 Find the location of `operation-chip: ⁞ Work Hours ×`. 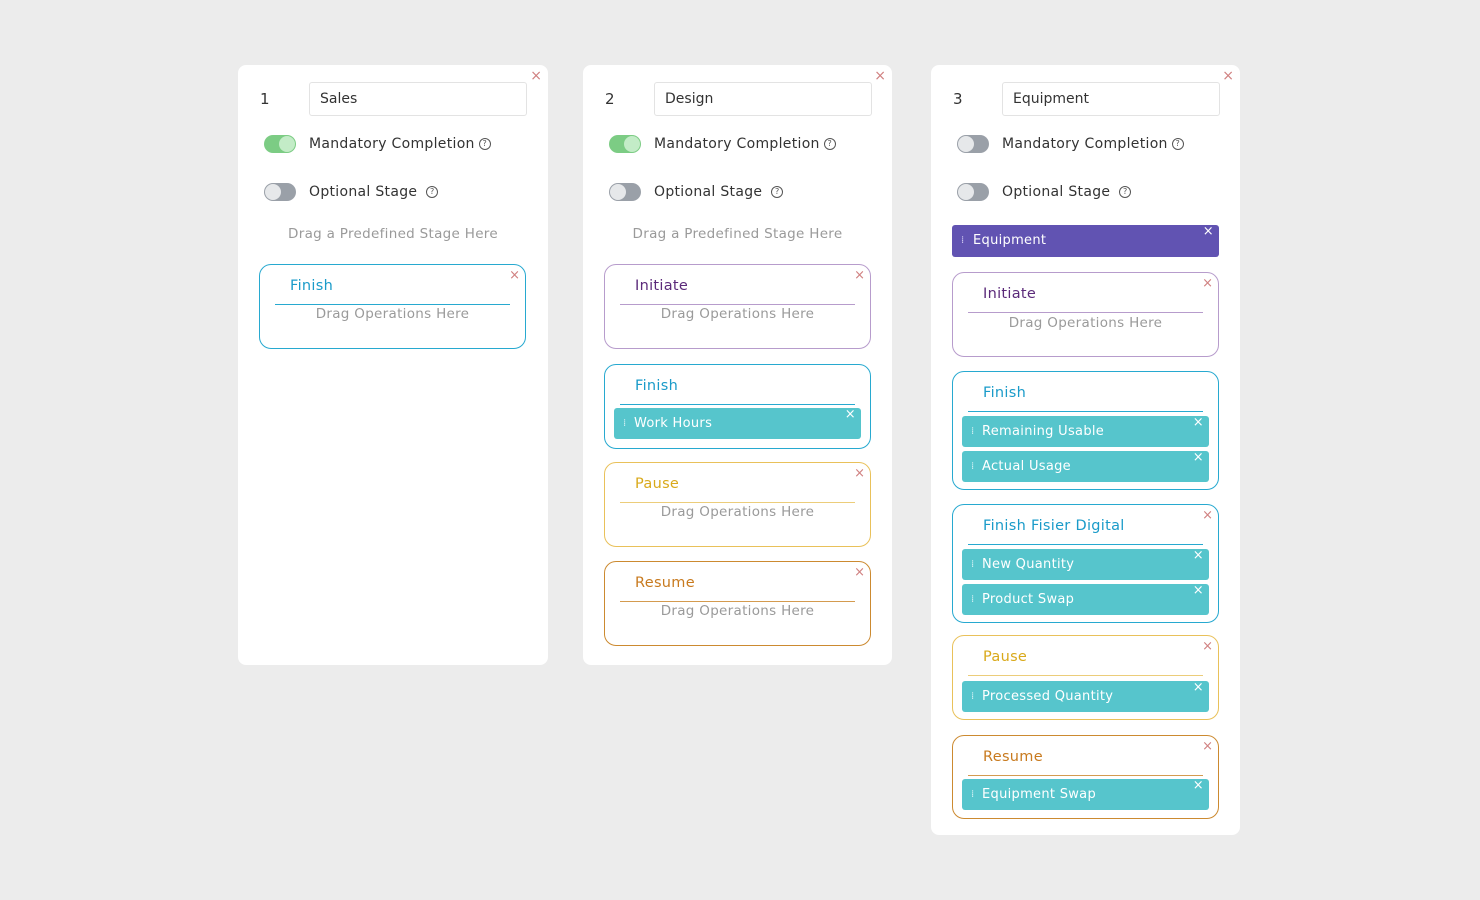

operation-chip: ⁞ Work Hours × is located at coordinates (737, 423).